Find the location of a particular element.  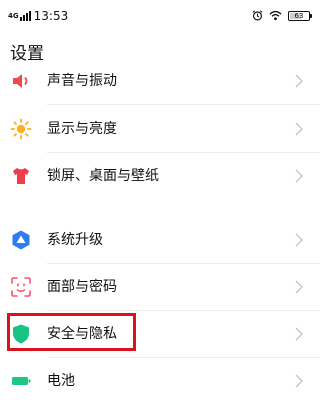

battery-text: 63 is located at coordinates (299, 15).